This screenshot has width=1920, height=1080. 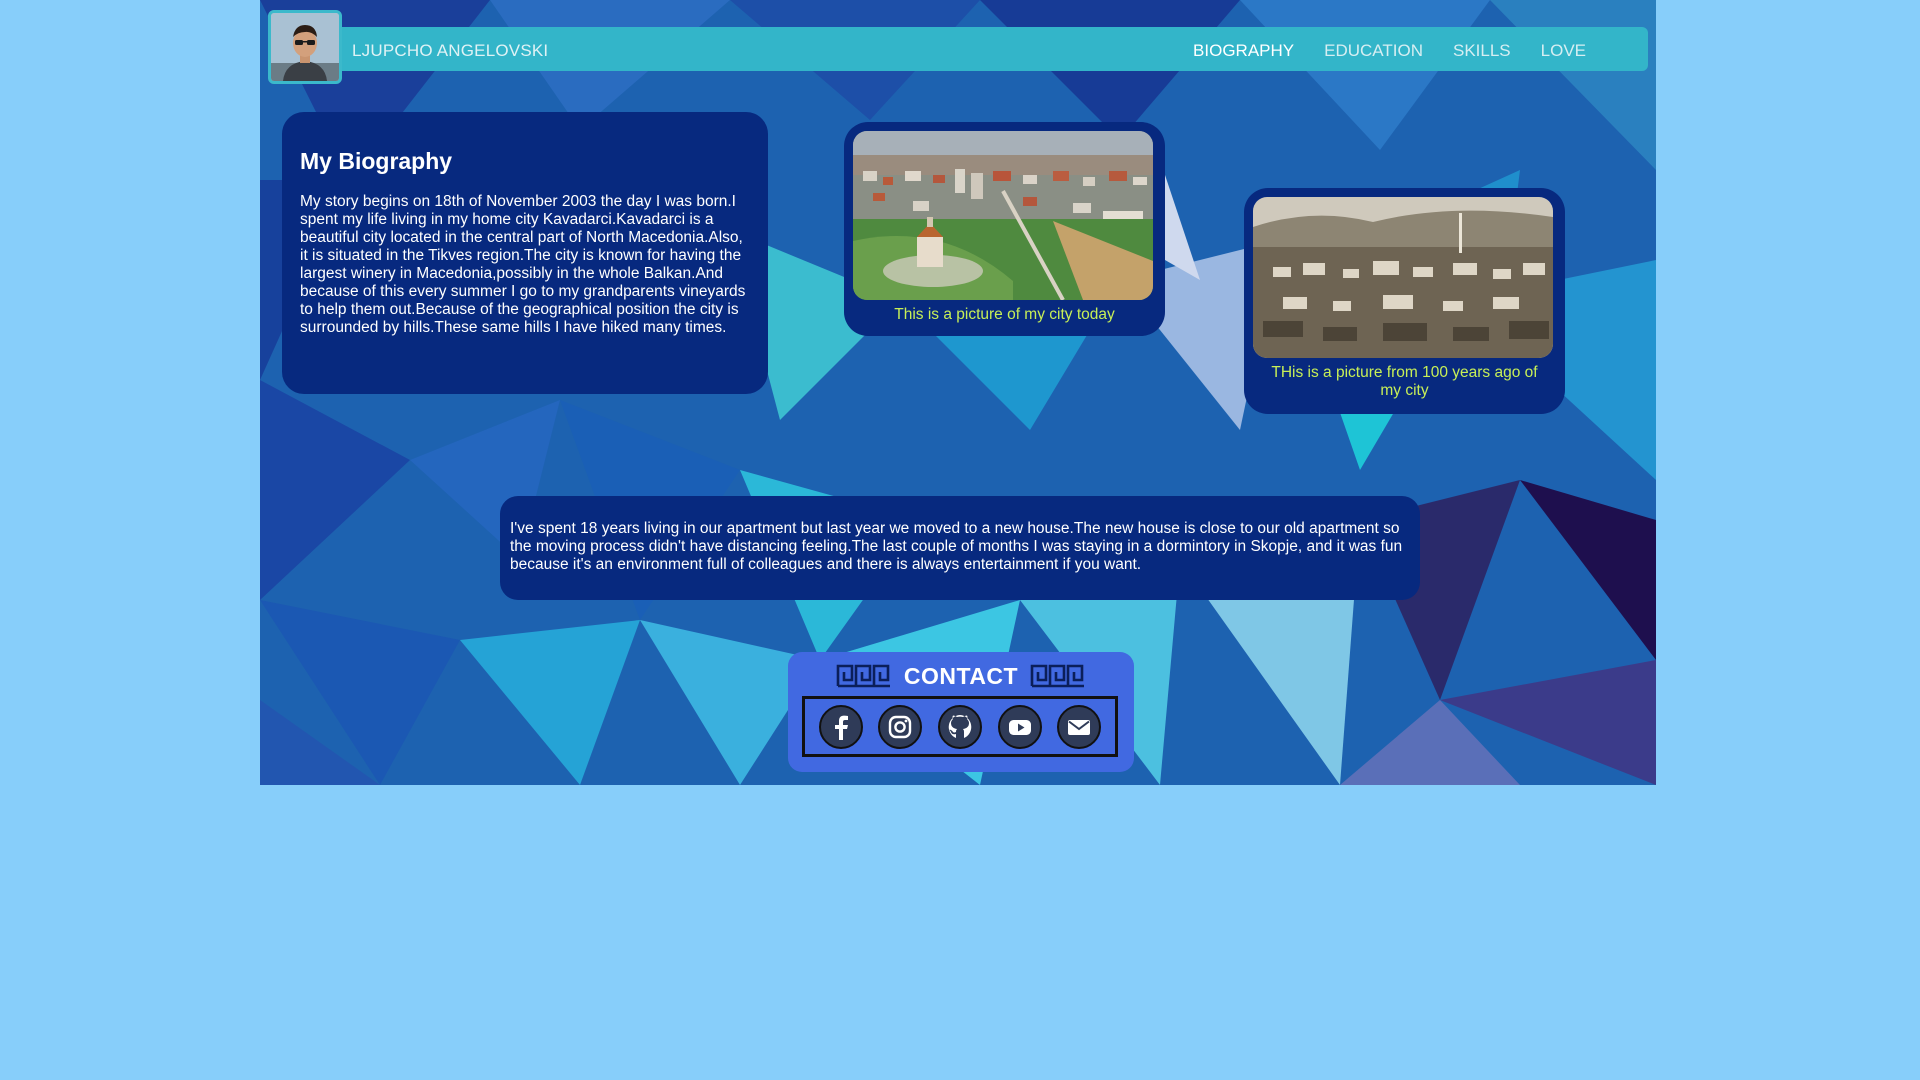 I want to click on youtube-icon, so click(x=1019, y=727).